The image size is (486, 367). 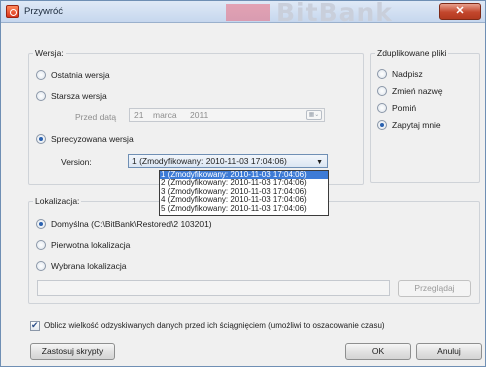 I want to click on version-label: Version:, so click(x=76, y=162).